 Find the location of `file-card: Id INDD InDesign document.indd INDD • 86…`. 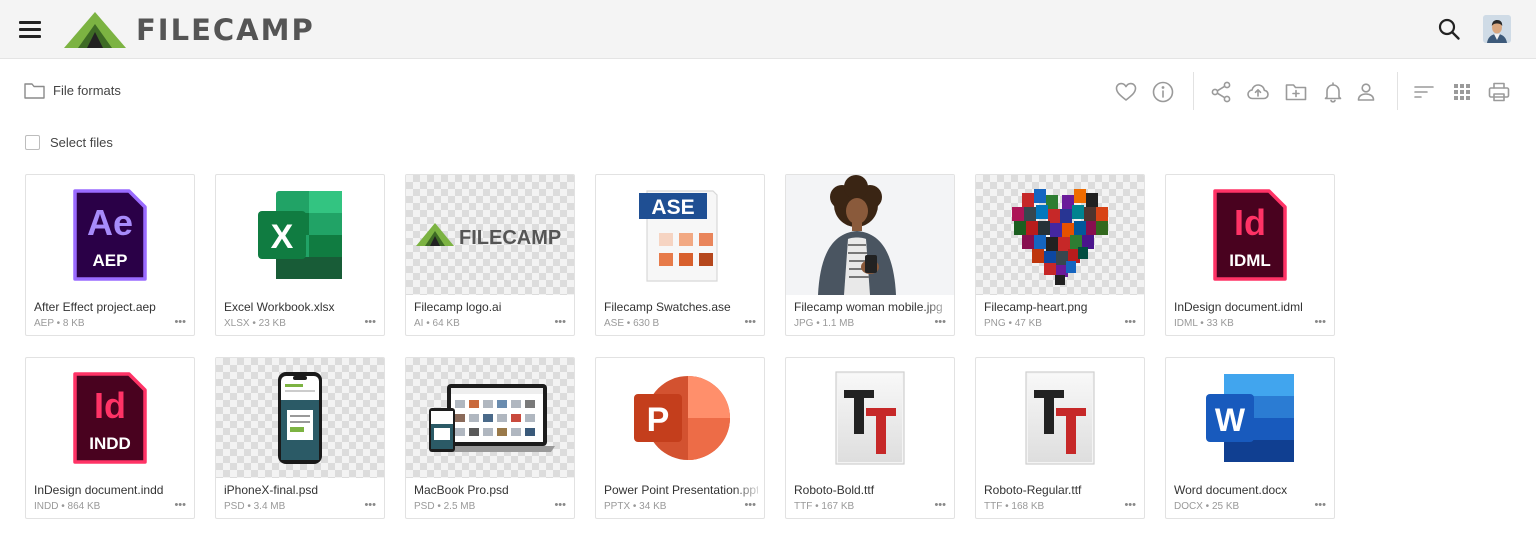

file-card: Id INDD InDesign document.indd INDD • 86… is located at coordinates (110, 438).